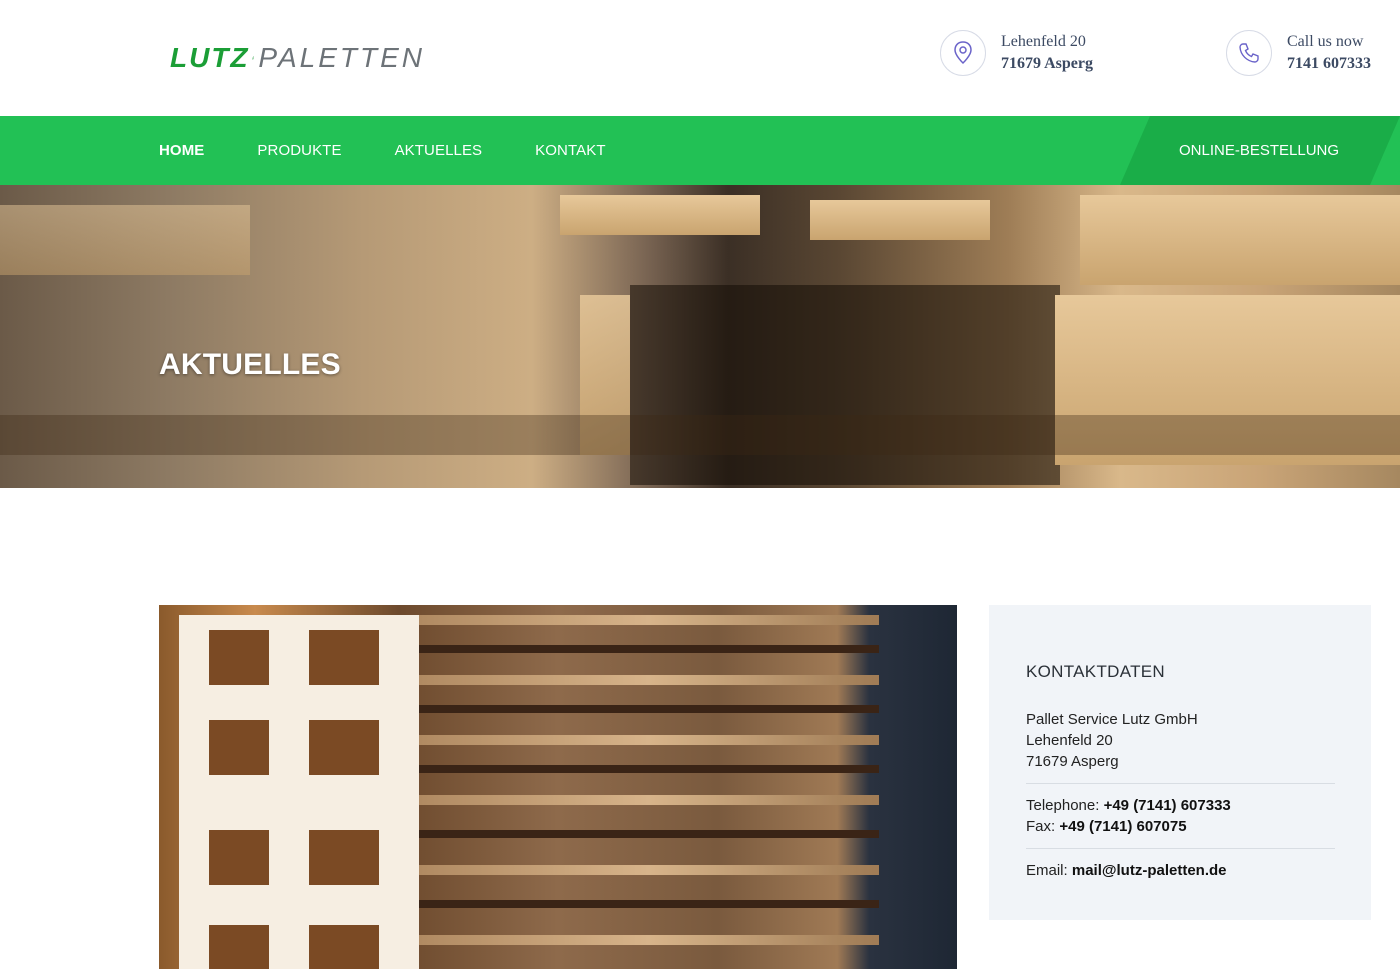 The height and width of the screenshot is (969, 1400). What do you see at coordinates (1047, 63) in the screenshot?
I see `address-city: 71679 Asperg` at bounding box center [1047, 63].